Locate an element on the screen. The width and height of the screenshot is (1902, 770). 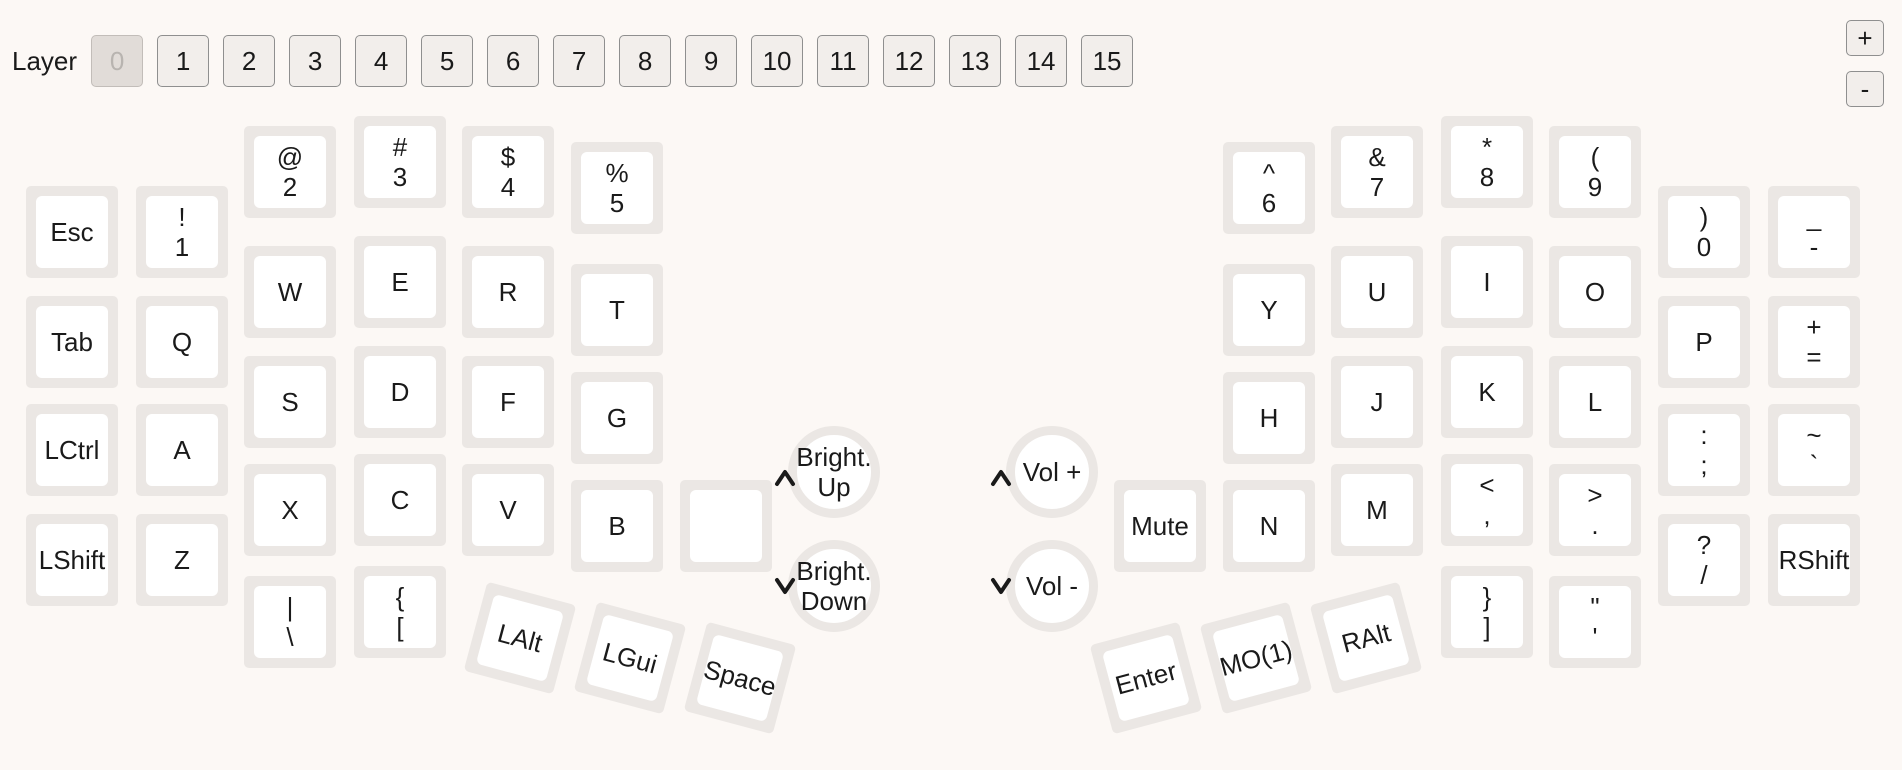
encoder-bright-down: Bright. Down is located at coordinates (834, 586).